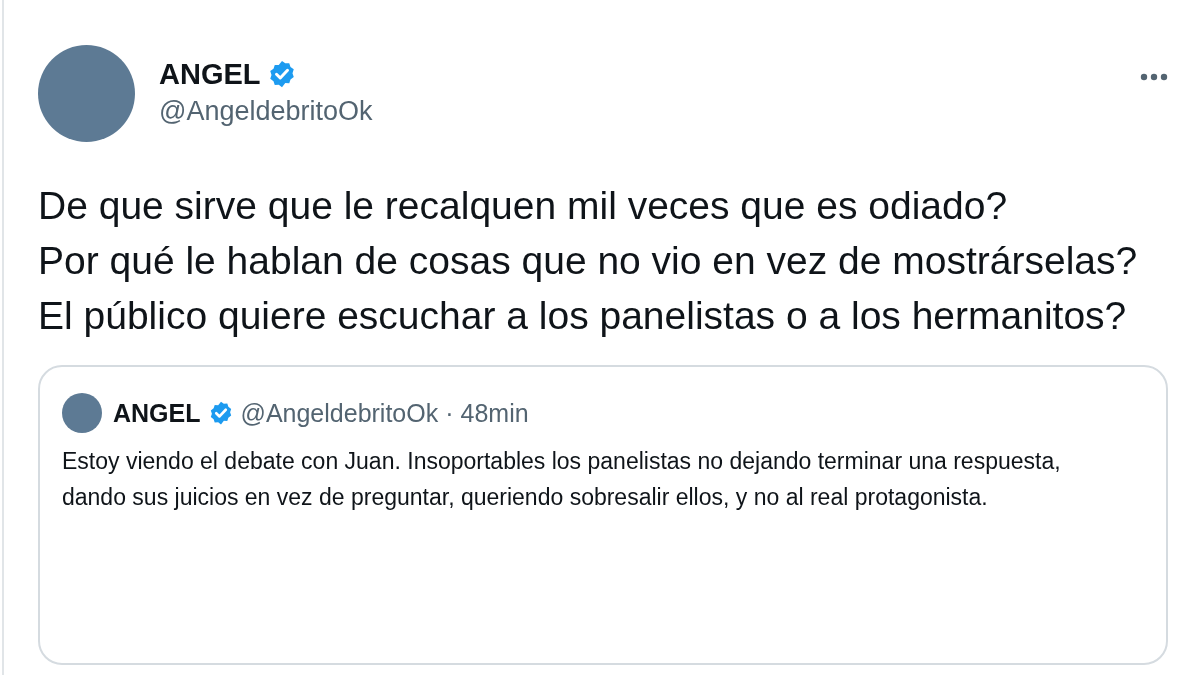  What do you see at coordinates (562, 479) in the screenshot?
I see `quoted-tweet-text: Estoy viendo el debate con Juan. Insoportables los panelistas no dejando terminar una respuesta, dando sus juicios en vez de preguntar, queriendo sobresalir ellos, y no al real protagonista.` at bounding box center [562, 479].